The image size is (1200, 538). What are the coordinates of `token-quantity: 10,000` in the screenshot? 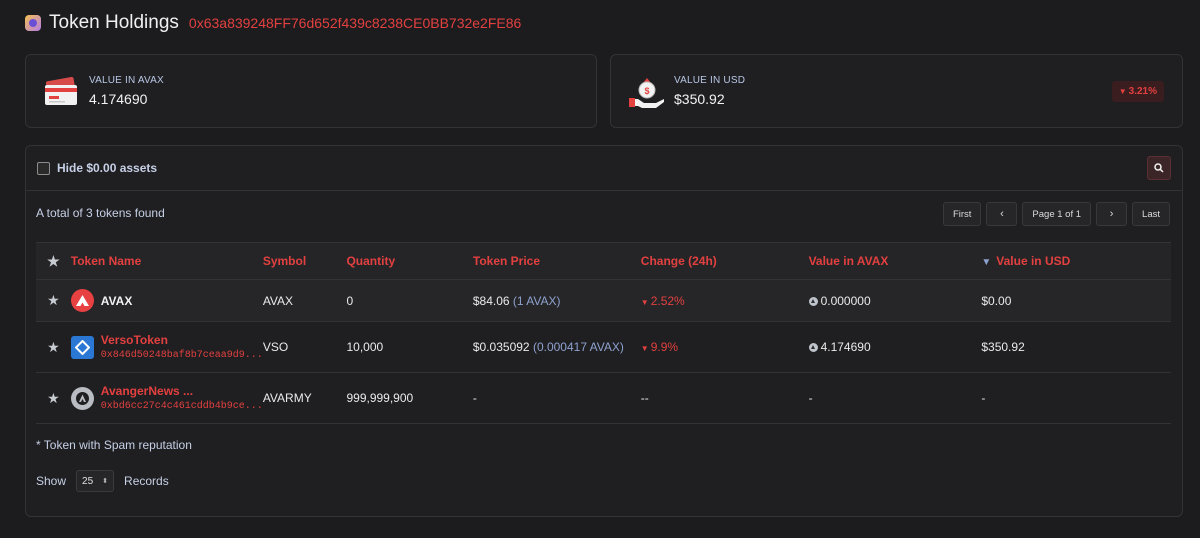 It's located at (409, 347).